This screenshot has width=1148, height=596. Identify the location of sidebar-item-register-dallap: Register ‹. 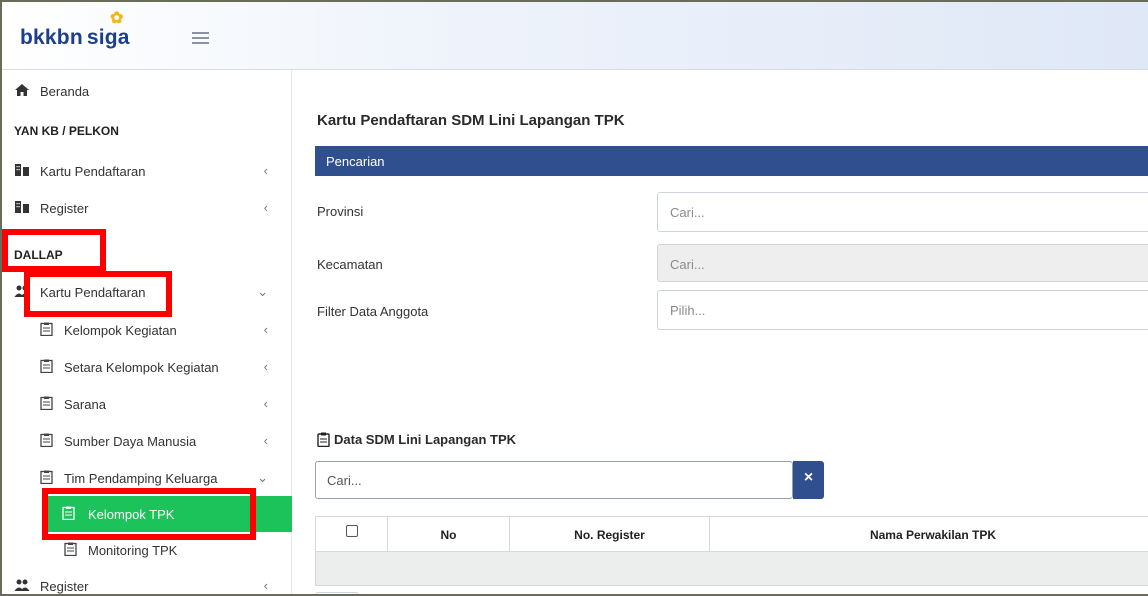
(147, 581).